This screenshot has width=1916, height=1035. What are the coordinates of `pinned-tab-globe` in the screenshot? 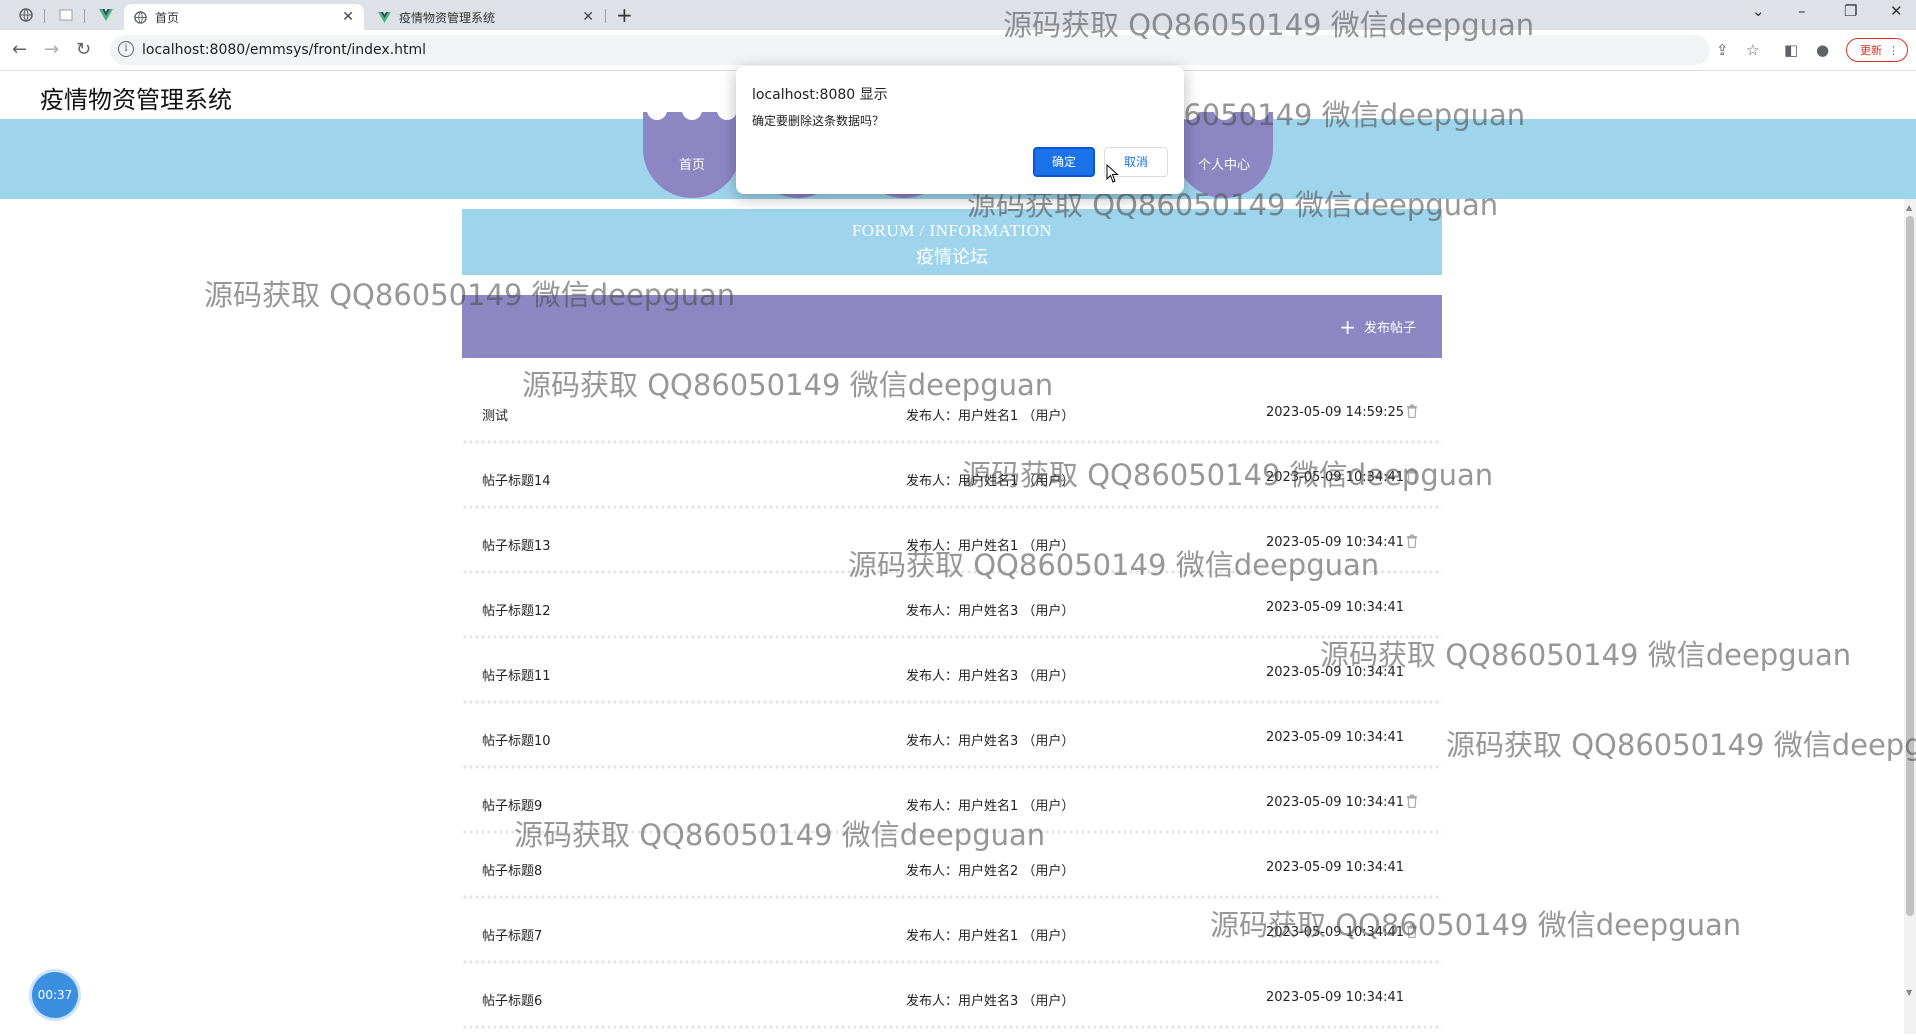 It's located at (26, 15).